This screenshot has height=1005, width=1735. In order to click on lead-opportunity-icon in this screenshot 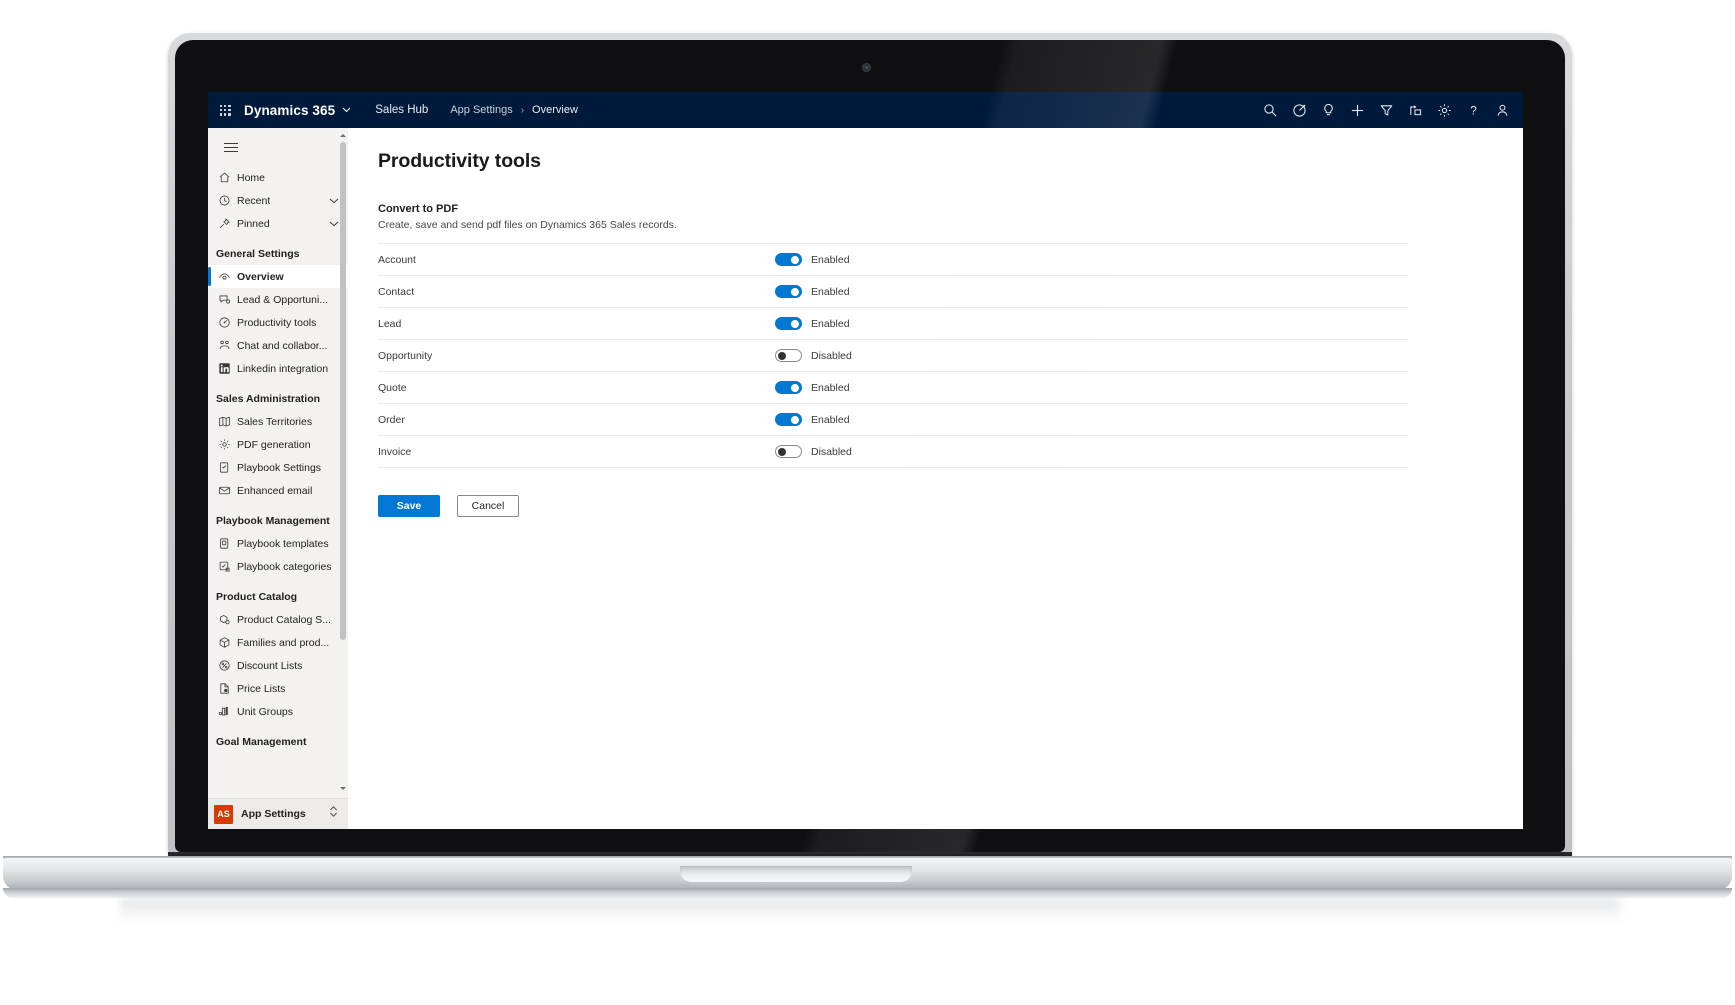, I will do `click(224, 300)`.